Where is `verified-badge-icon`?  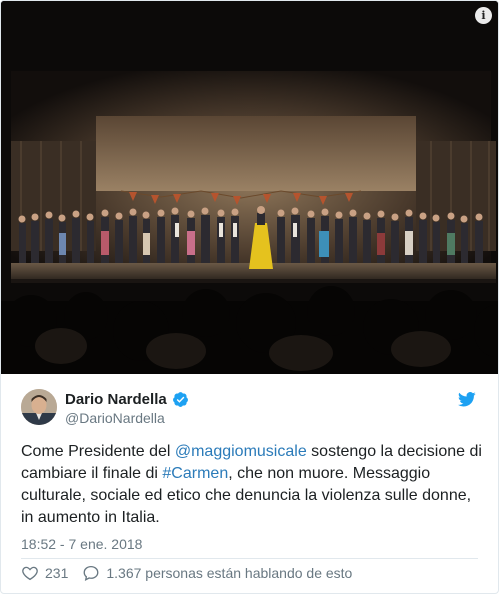
verified-badge-icon is located at coordinates (180, 399).